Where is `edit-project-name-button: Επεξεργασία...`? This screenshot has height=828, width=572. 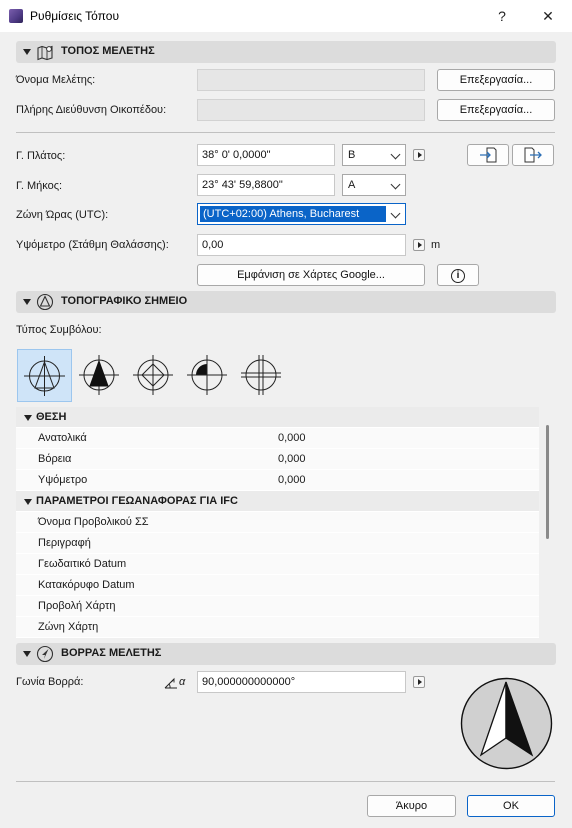 edit-project-name-button: Επεξεργασία... is located at coordinates (496, 80).